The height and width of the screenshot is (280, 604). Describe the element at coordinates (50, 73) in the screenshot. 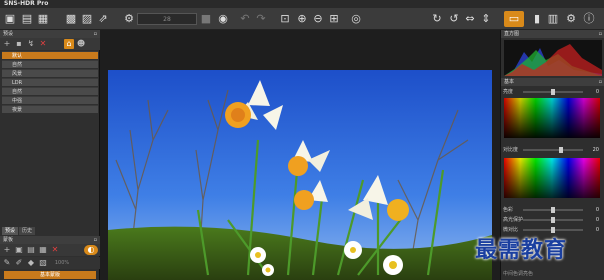

I see `preset-item: 风景` at that location.